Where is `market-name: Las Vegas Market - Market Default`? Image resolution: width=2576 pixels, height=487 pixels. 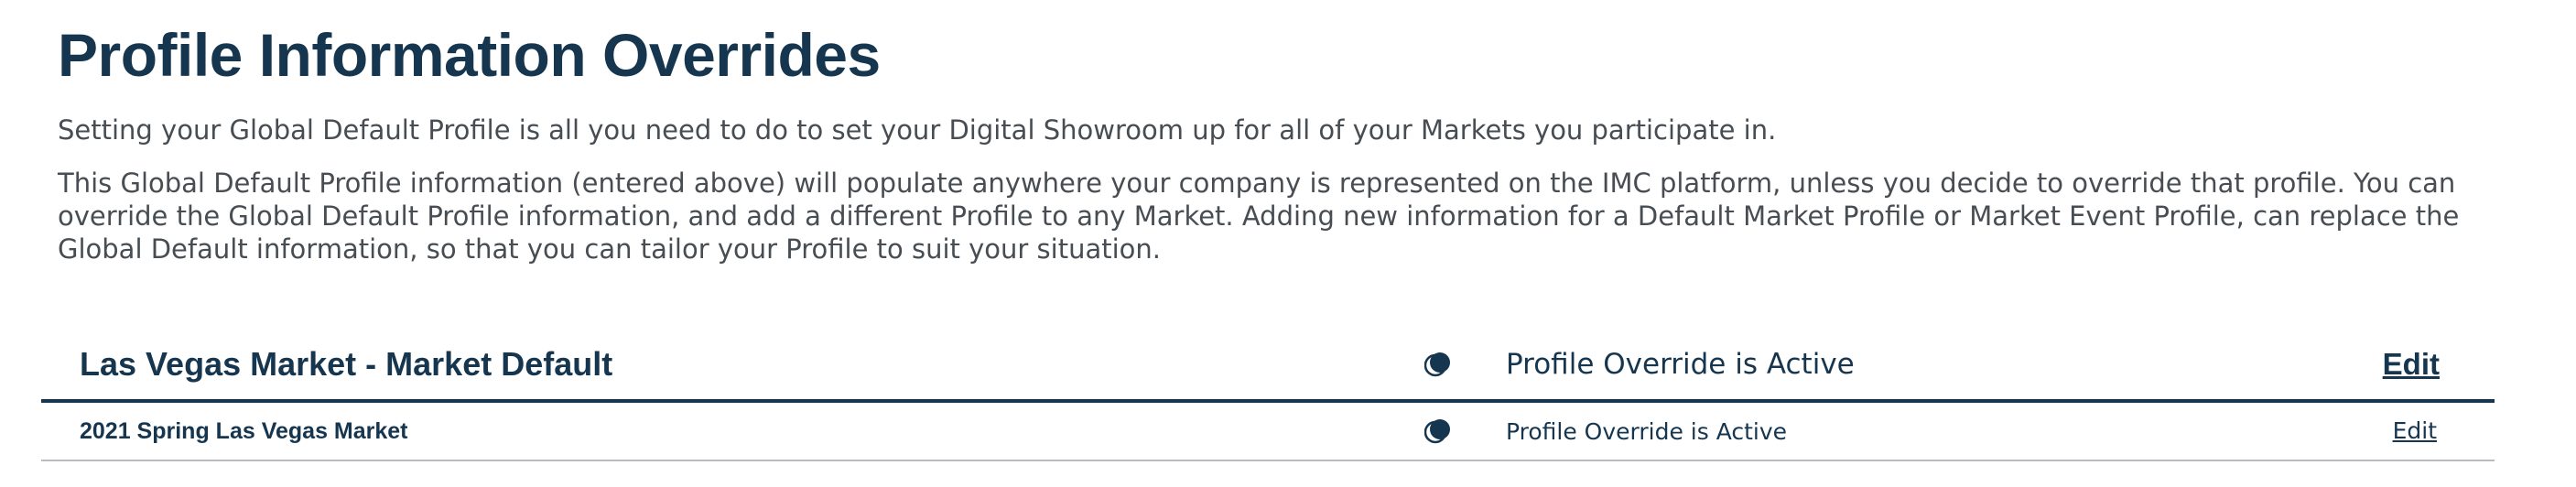 market-name: Las Vegas Market - Market Default is located at coordinates (347, 364).